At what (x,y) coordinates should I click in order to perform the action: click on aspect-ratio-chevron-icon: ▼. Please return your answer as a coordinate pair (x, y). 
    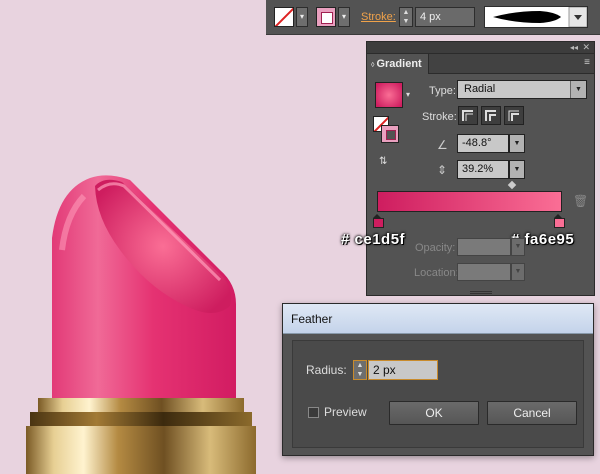
    Looking at the image, I should click on (517, 169).